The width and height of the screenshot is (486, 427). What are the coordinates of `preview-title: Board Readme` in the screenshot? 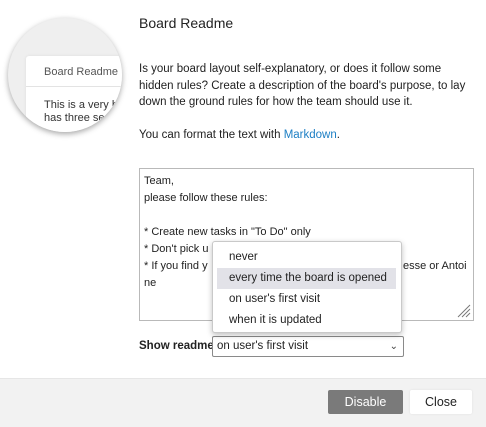 It's located at (81, 72).